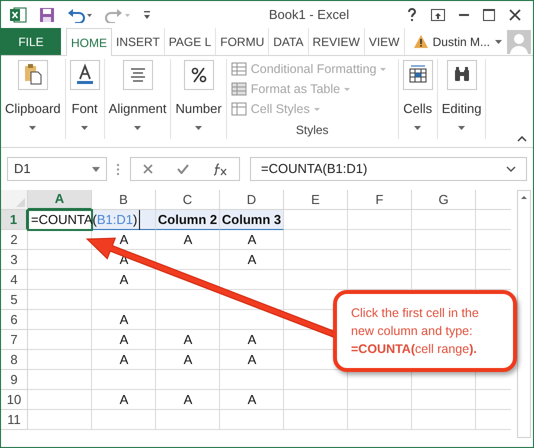 Image resolution: width=534 pixels, height=448 pixels. Describe the element at coordinates (511, 169) in the screenshot. I see `expand-icon` at that location.